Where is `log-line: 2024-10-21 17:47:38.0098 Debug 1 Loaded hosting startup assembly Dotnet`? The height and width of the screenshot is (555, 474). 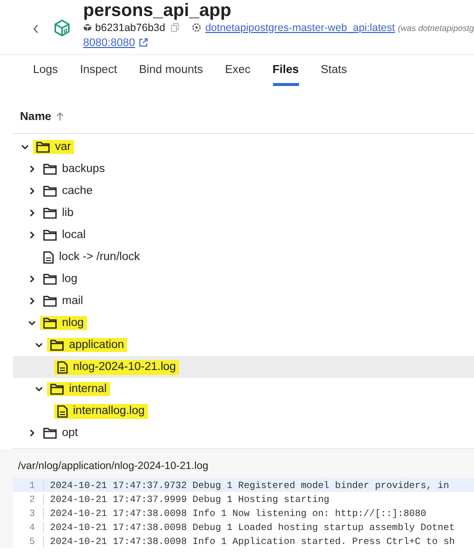
log-line: 2024-10-21 17:47:38.0098 Debug 1 Loaded hosting startup assembly Dotnet is located at coordinates (252, 527).